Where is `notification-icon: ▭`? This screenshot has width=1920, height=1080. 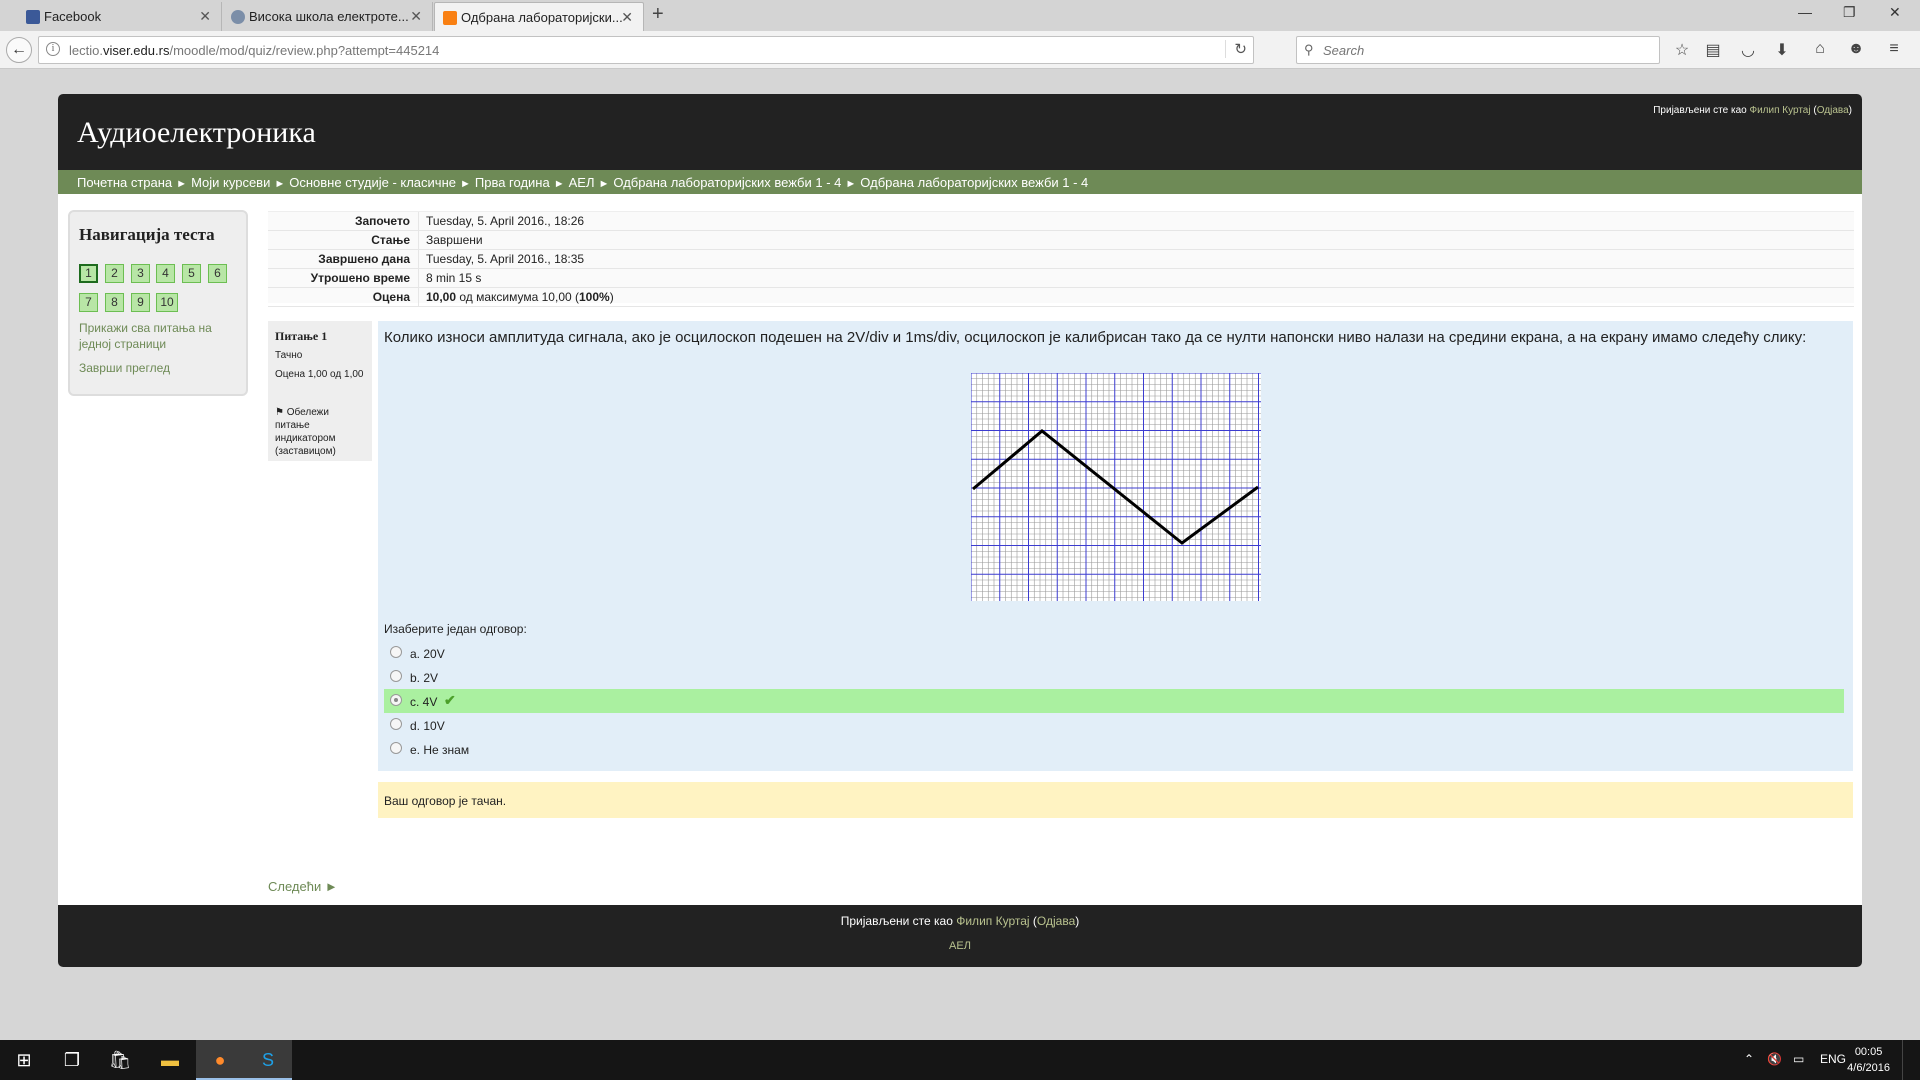
notification-icon: ▭ is located at coordinates (1798, 1059).